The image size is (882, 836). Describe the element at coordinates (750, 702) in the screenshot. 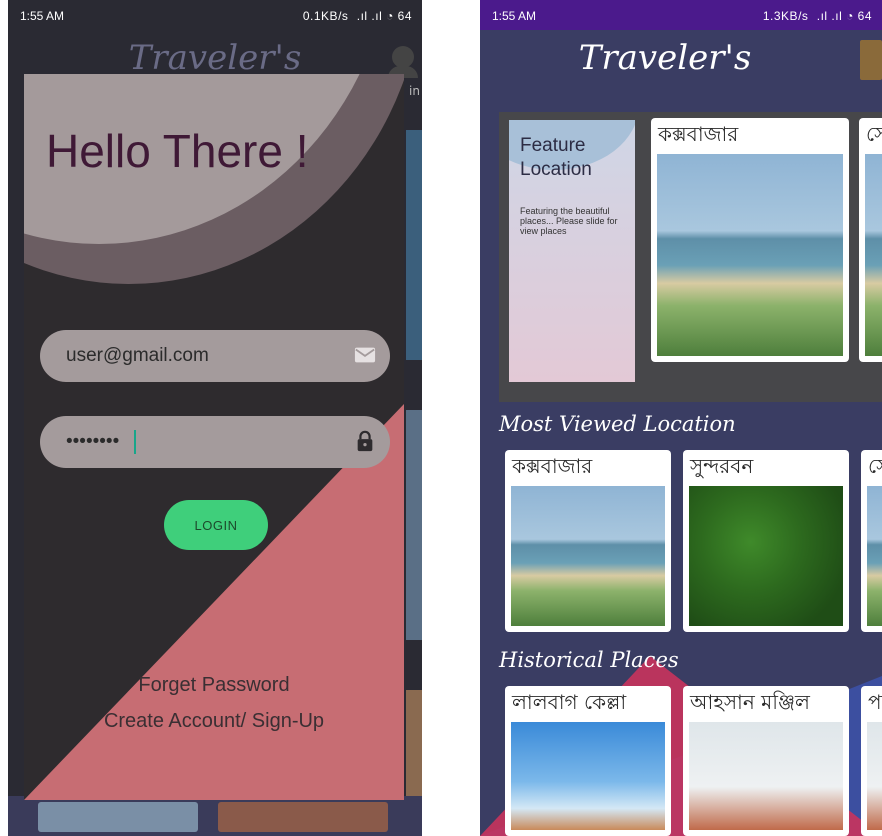

I see `historical-card-label: আহসান মঞ্জিল` at that location.